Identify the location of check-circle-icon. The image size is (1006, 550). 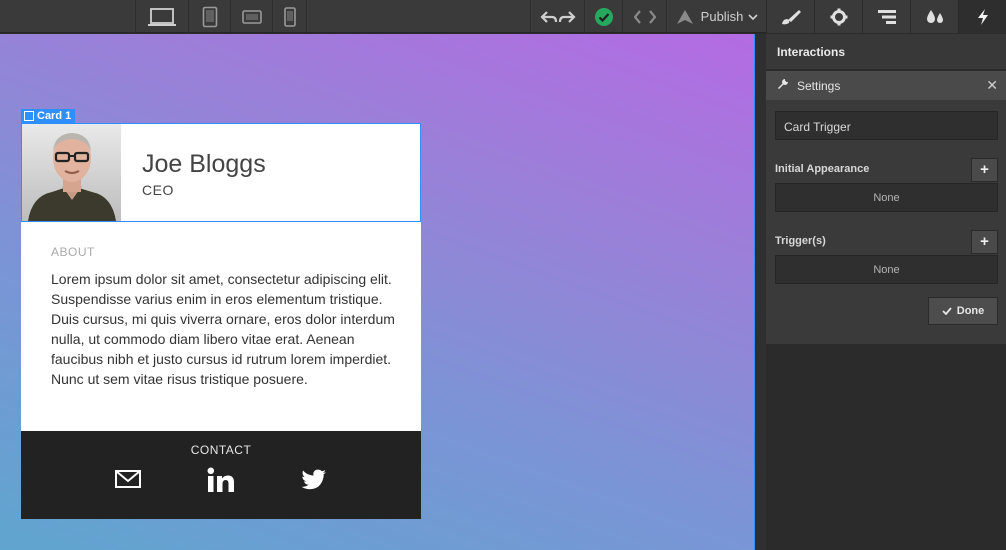
(603, 16).